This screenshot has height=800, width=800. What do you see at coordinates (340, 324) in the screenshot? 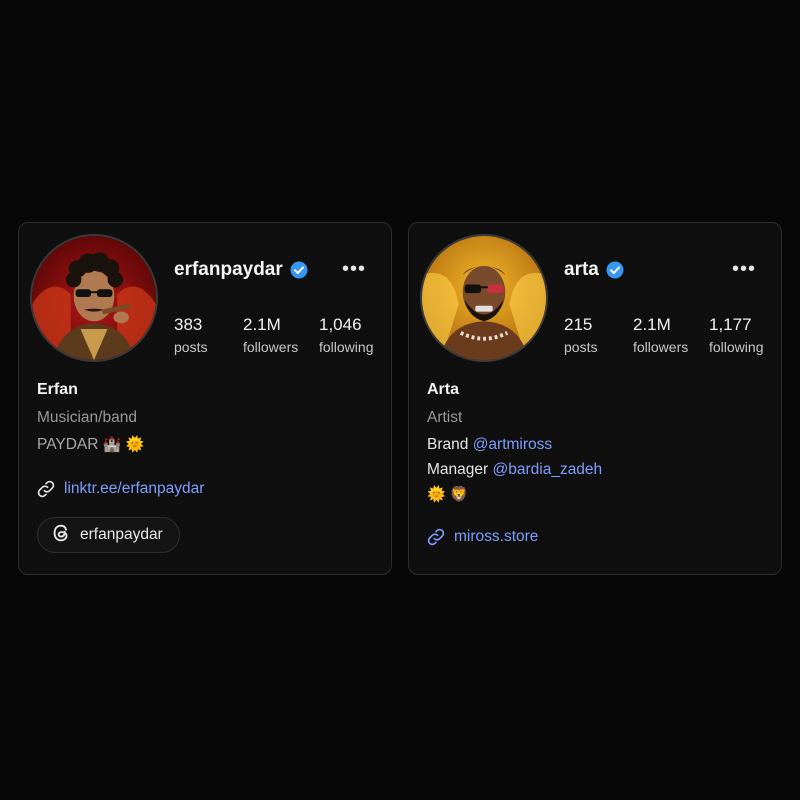
I see `stat-value: 1,046` at bounding box center [340, 324].